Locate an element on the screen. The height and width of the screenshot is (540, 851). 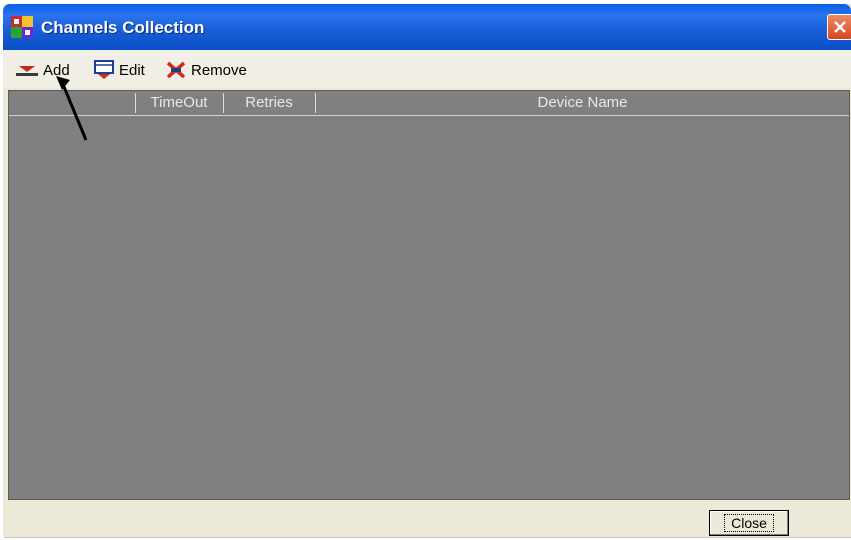
window-title: Channels Collection is located at coordinates (123, 27).